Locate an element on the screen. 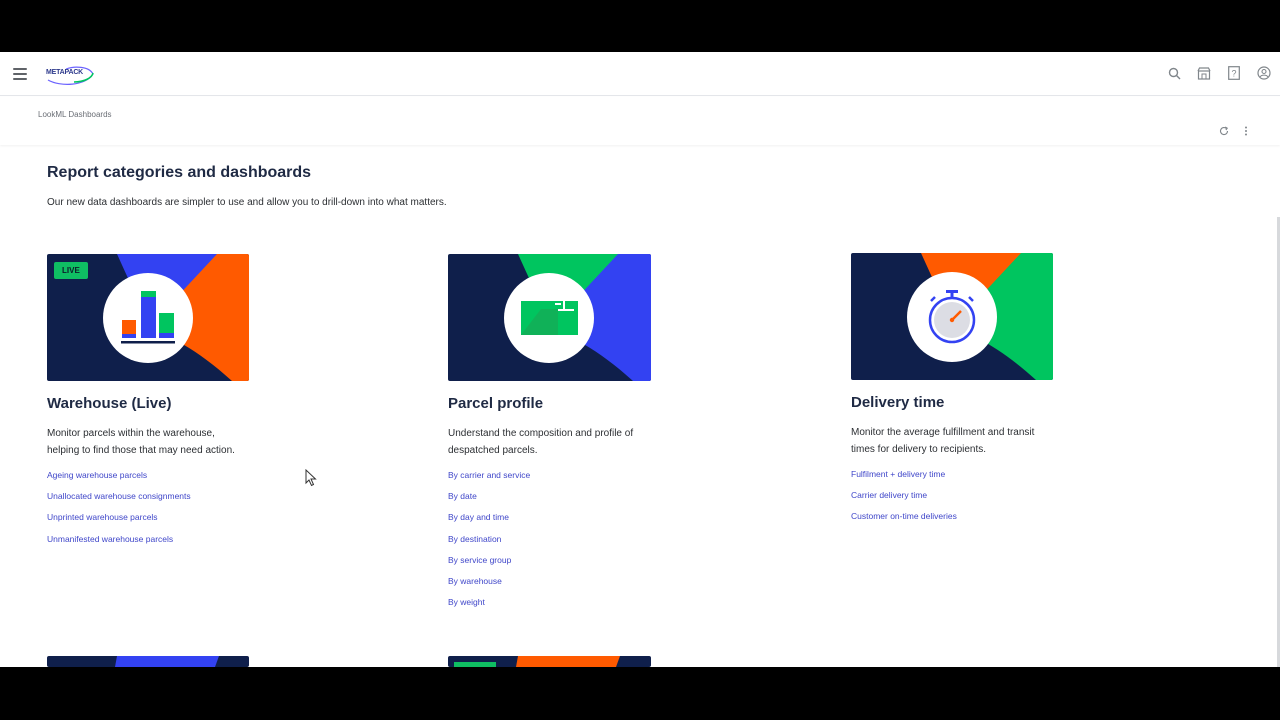  link-by-destination: By destination is located at coordinates (573, 541).